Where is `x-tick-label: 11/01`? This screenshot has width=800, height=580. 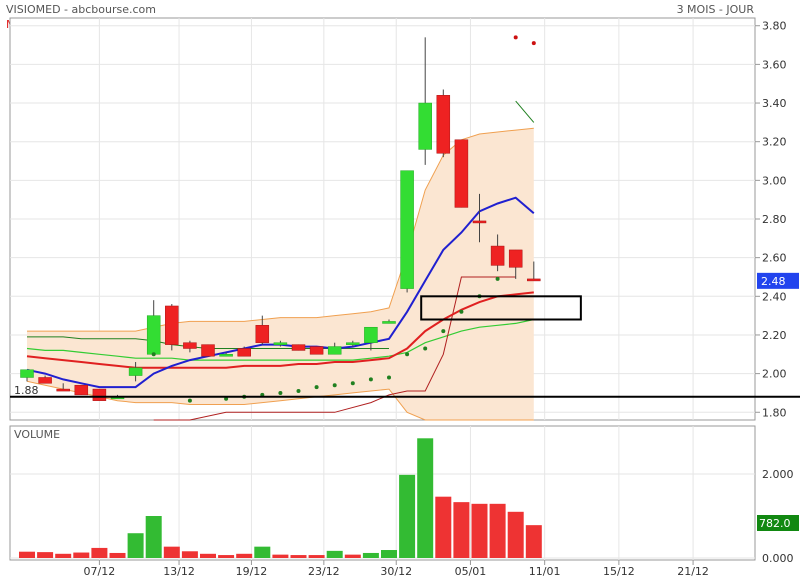 x-tick-label: 11/01 is located at coordinates (545, 571).